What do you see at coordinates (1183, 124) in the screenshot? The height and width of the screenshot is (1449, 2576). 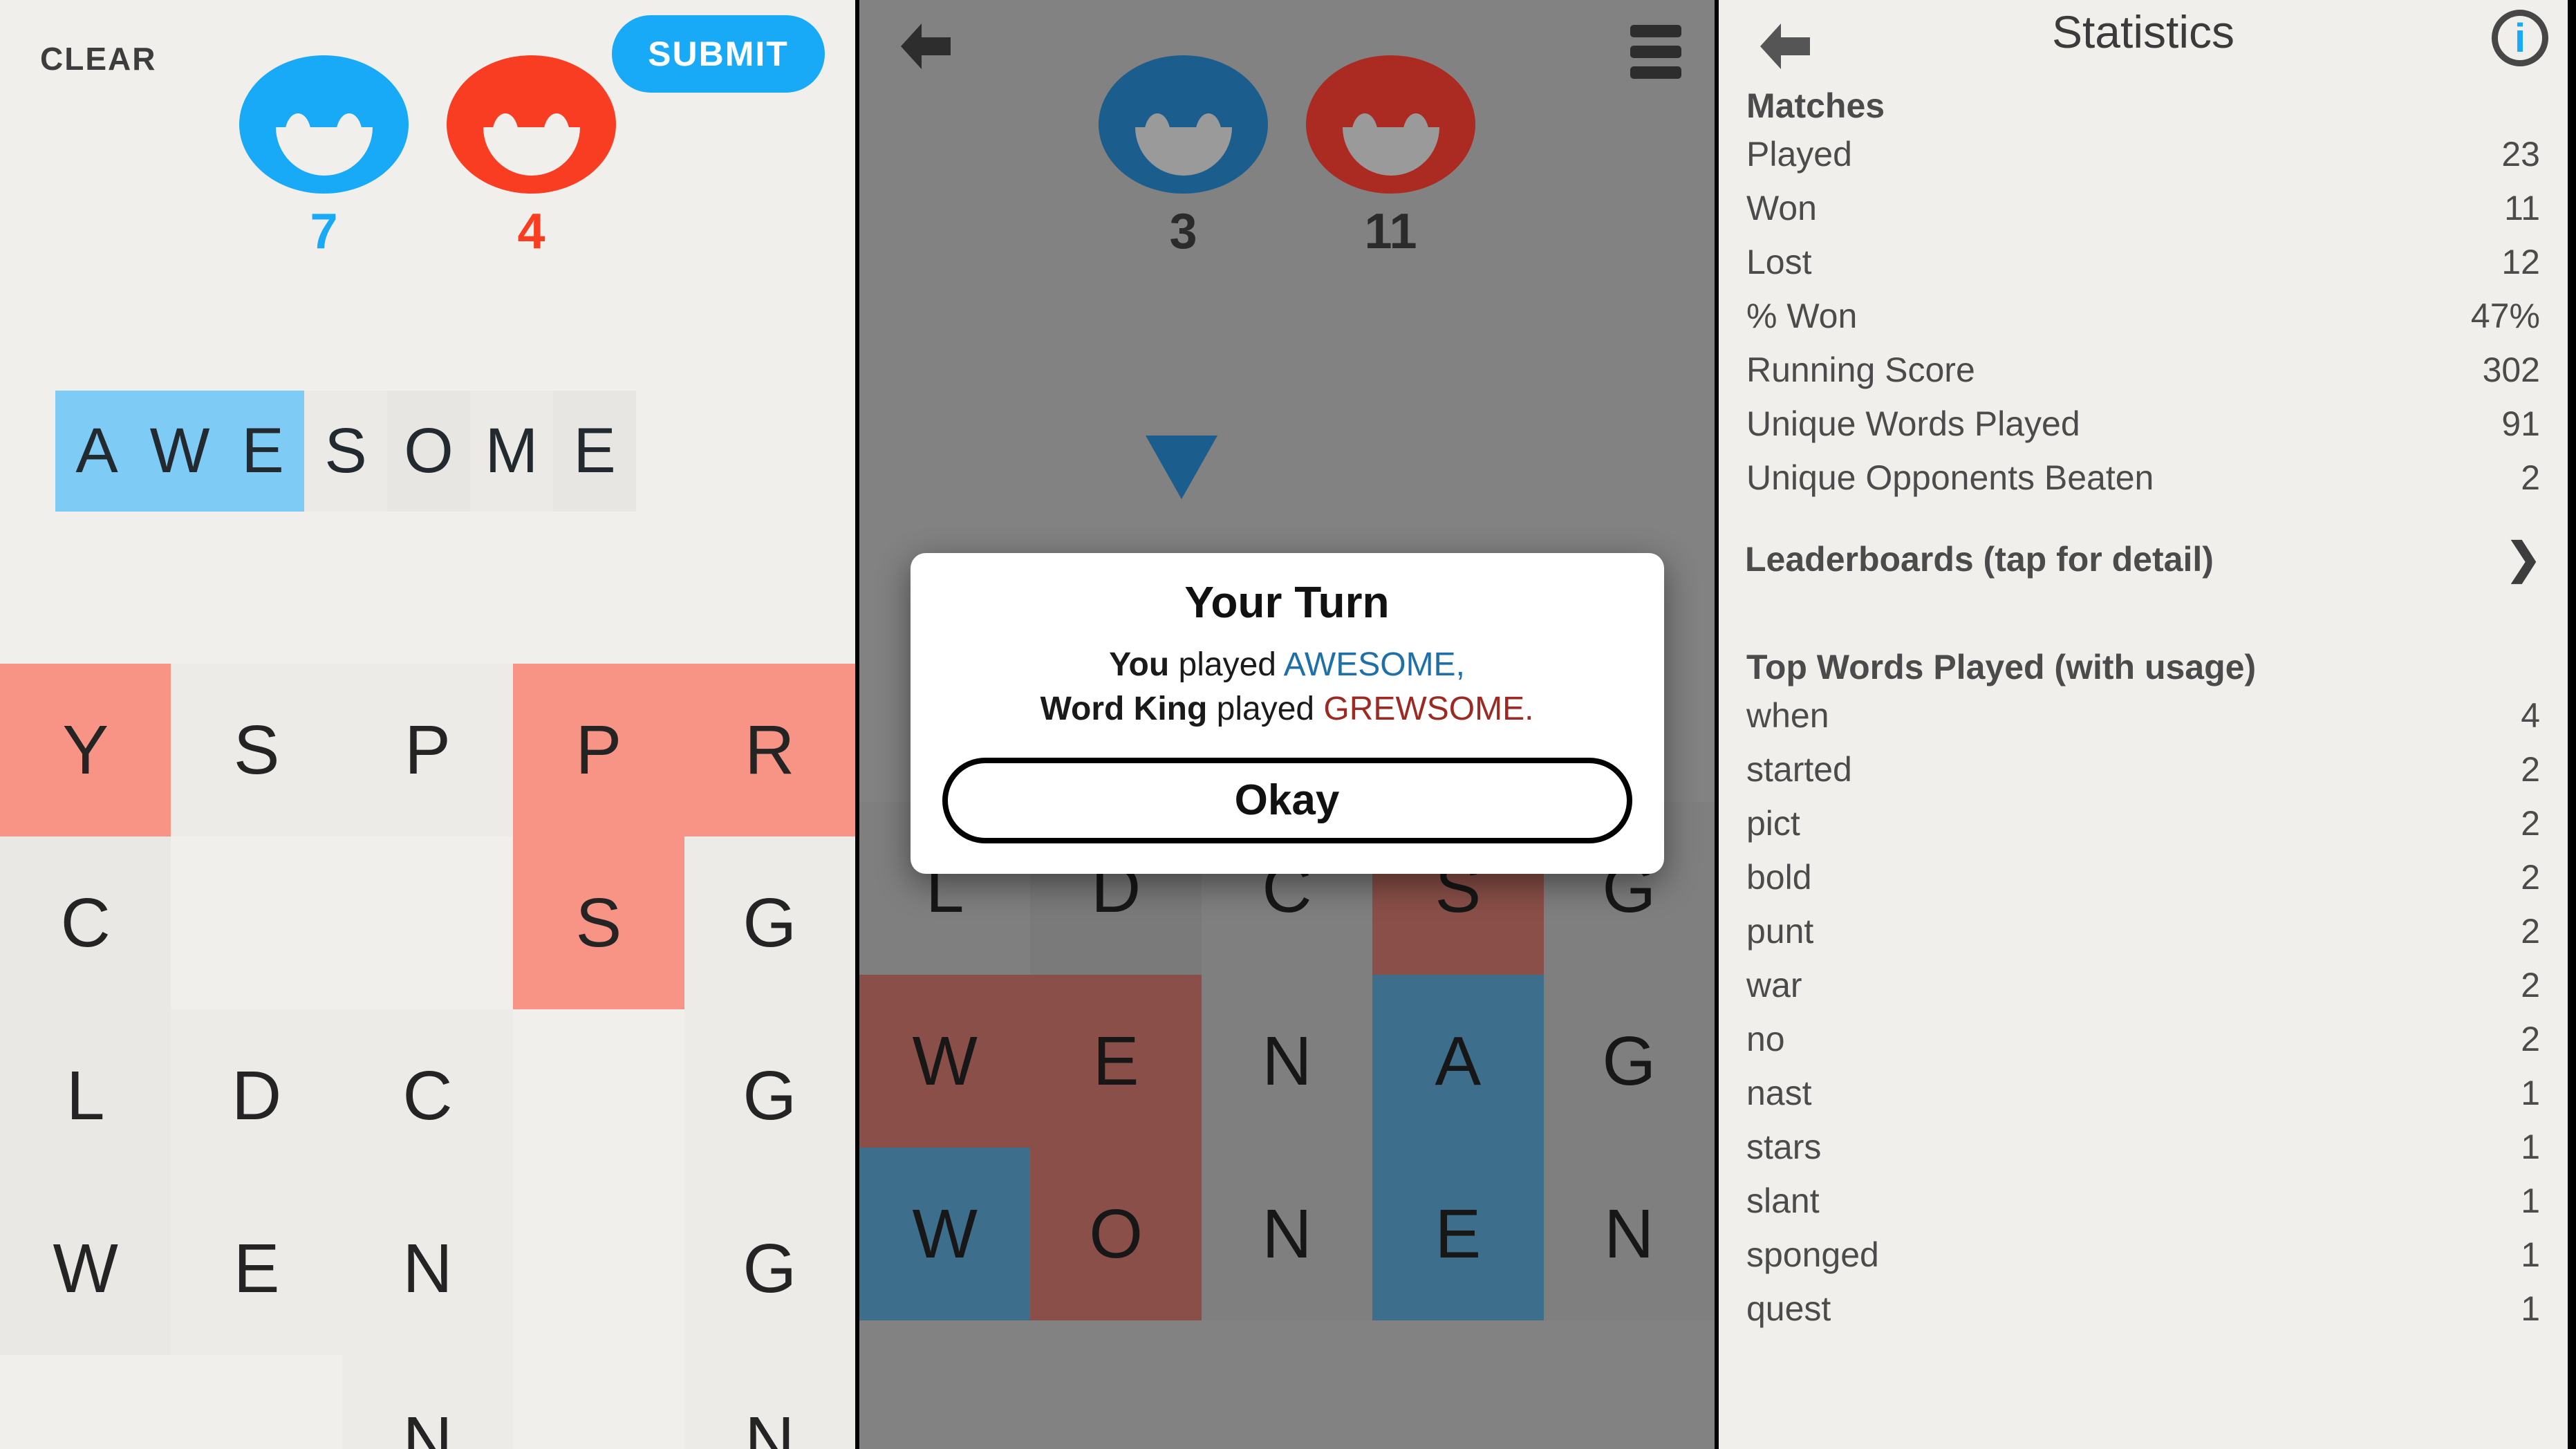 I see `player-avatar-icon` at bounding box center [1183, 124].